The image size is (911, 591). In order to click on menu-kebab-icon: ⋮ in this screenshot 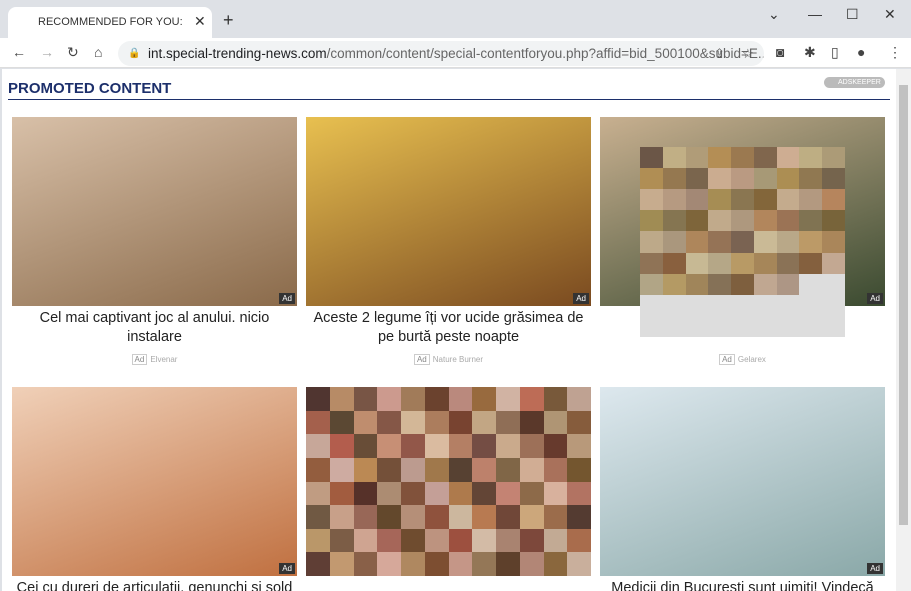, I will do `click(895, 52)`.